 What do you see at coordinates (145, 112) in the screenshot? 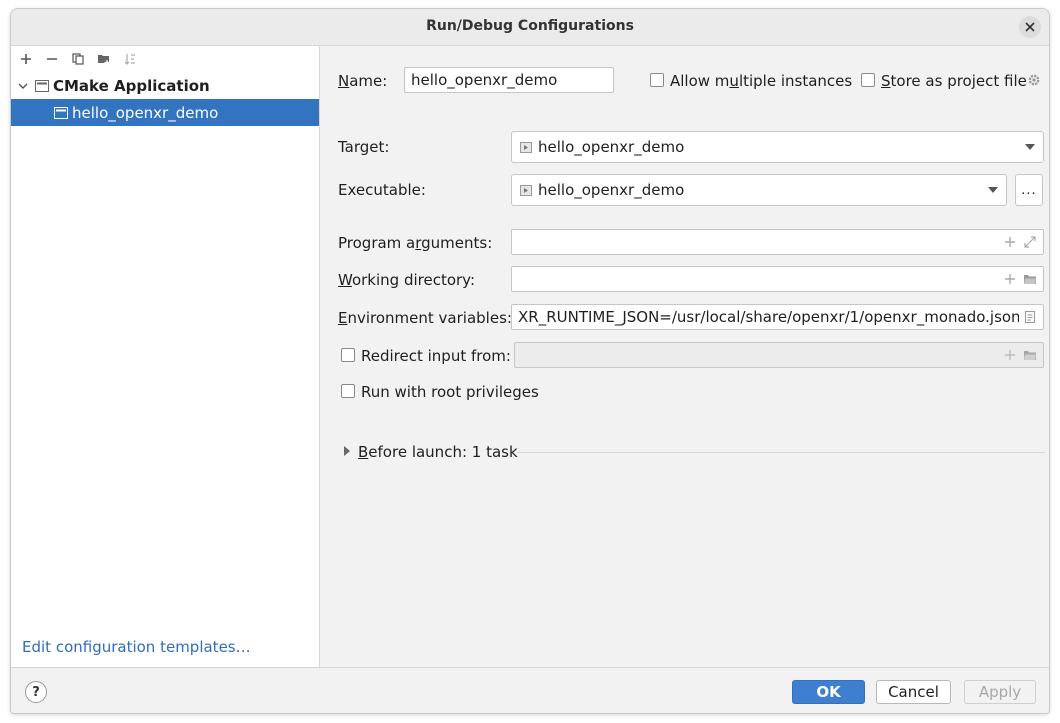
I see `tree-item-label: hello_openxr_demo` at bounding box center [145, 112].